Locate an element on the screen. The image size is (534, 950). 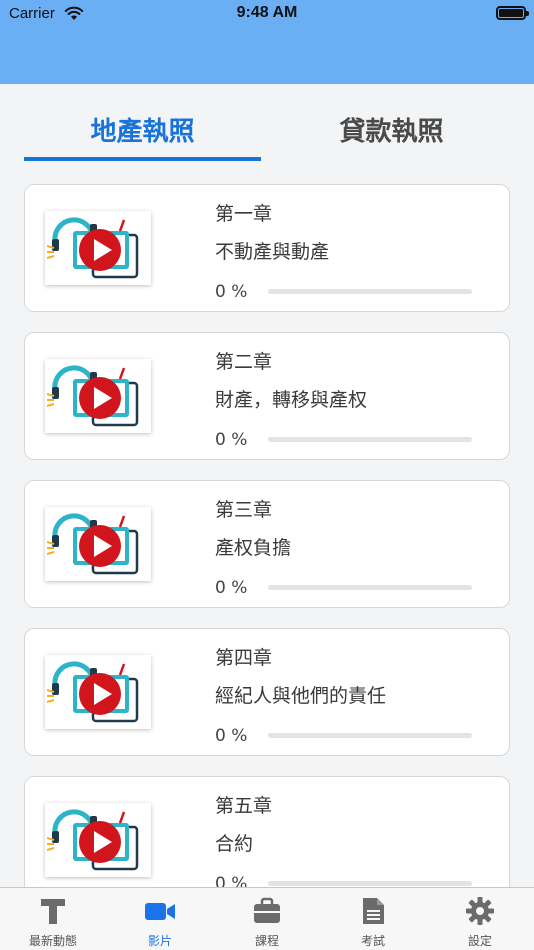
tabbar-item-settings: 設定 is located at coordinates (480, 919).